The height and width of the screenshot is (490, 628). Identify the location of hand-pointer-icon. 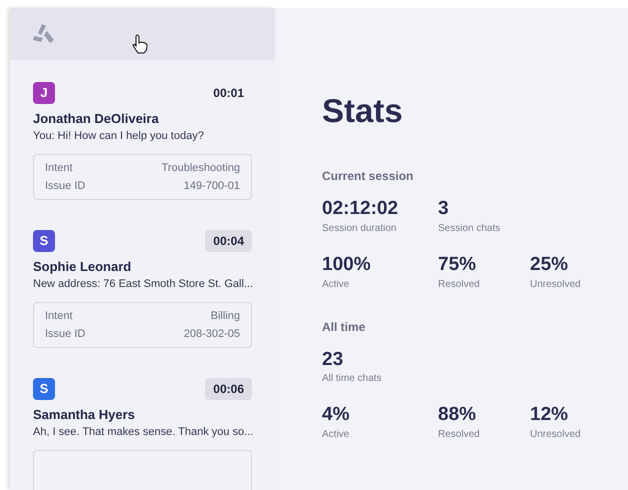
(140, 44).